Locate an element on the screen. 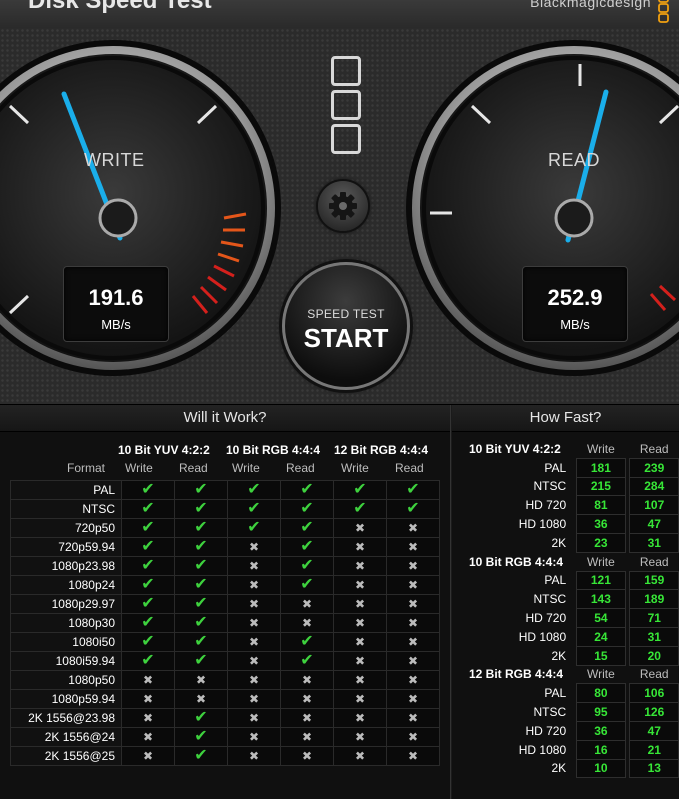 The height and width of the screenshot is (799, 679). sub-header-4: Read is located at coordinates (300, 468).